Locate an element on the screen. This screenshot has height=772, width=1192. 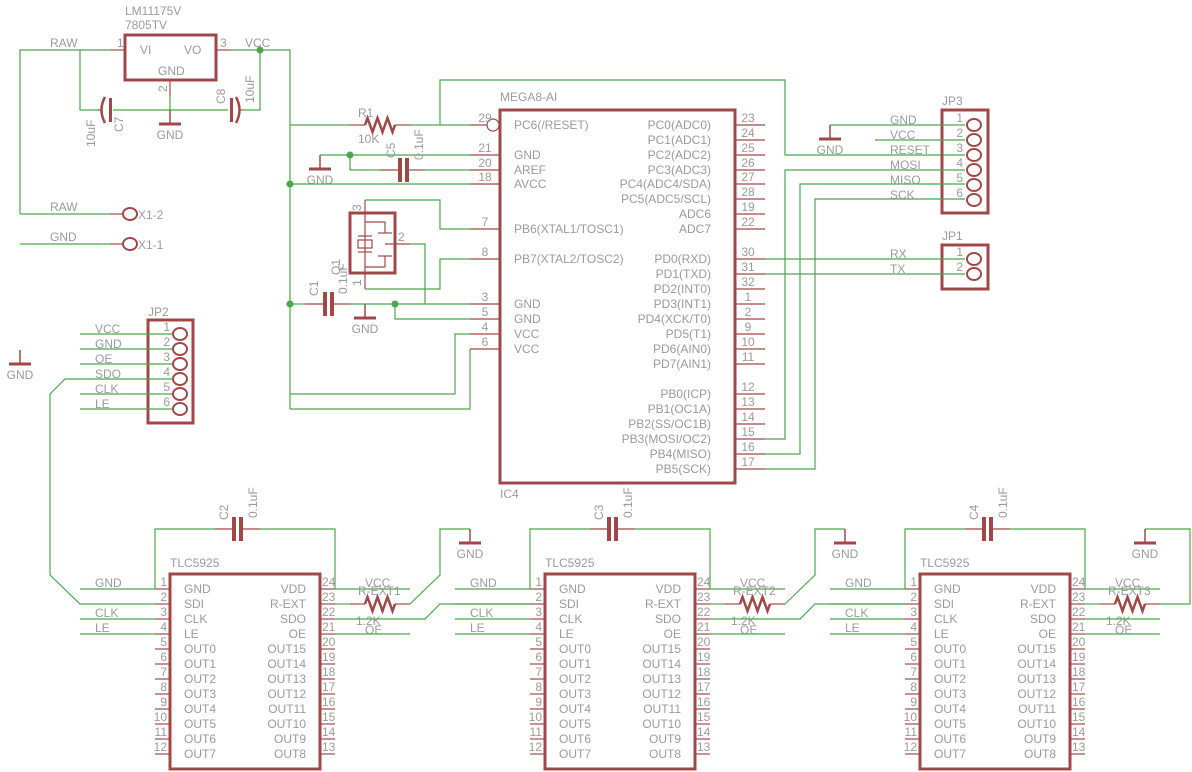
pin-label: AVCC is located at coordinates (530, 184).